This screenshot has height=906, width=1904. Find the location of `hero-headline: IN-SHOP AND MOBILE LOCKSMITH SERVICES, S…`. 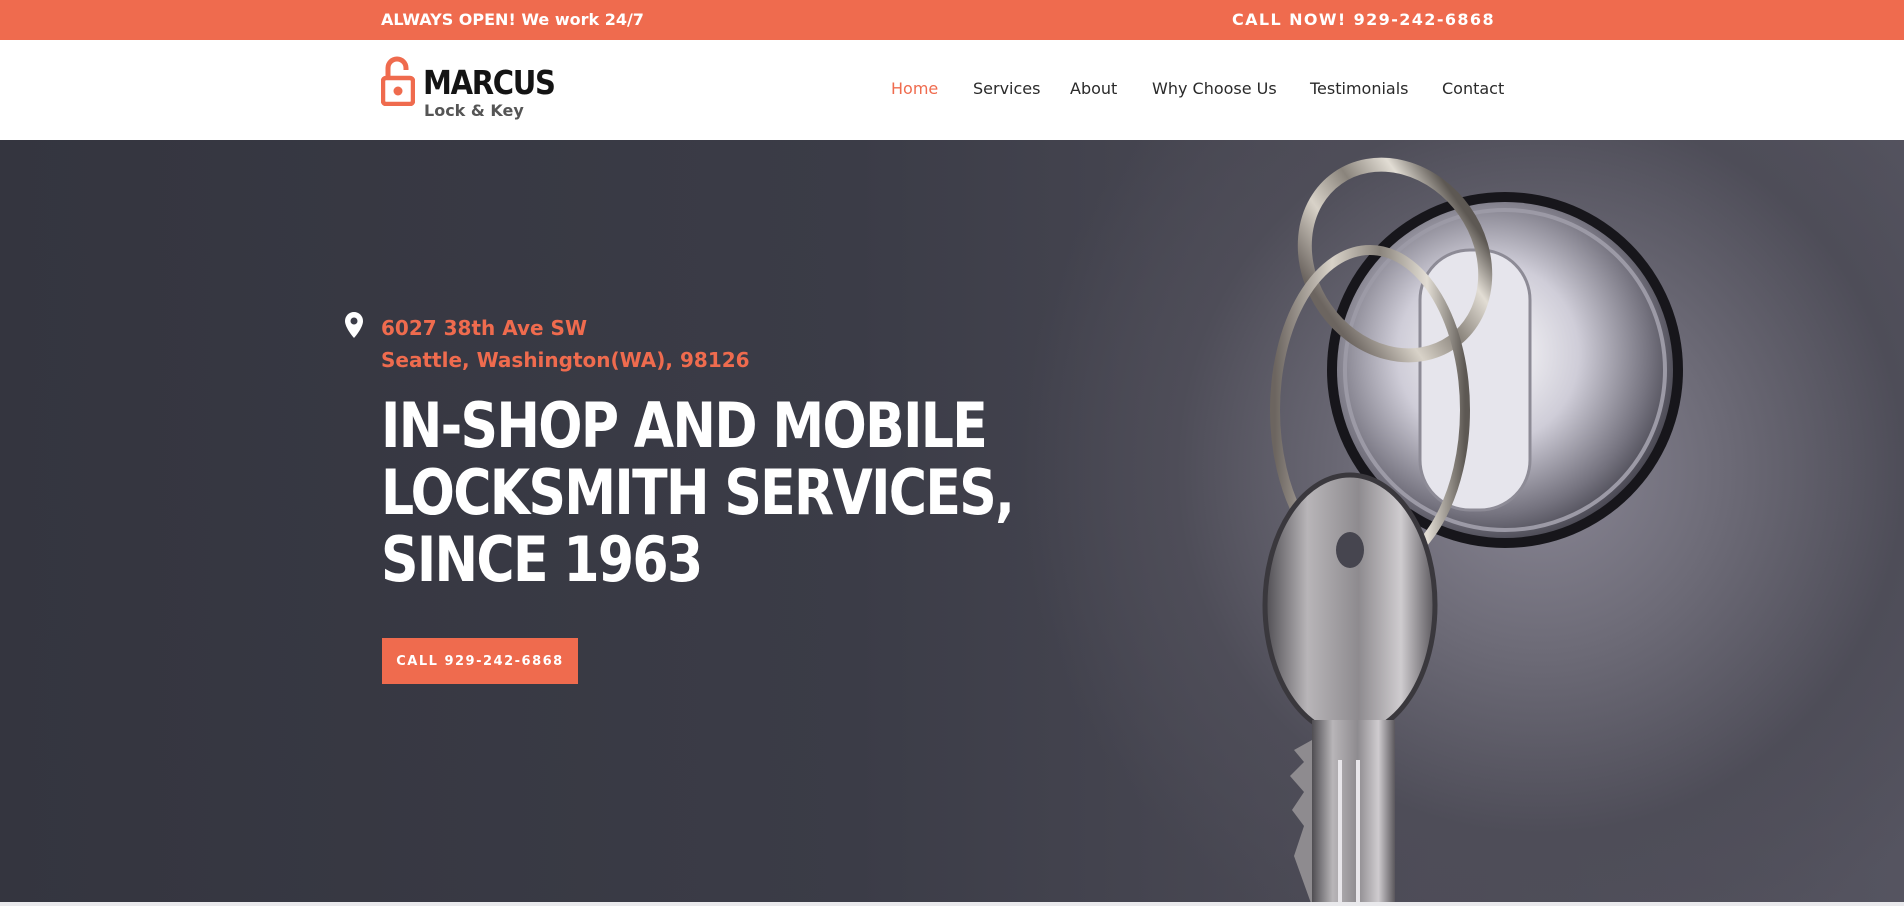

hero-headline: IN-SHOP AND MOBILE LOCKSMITH SERVICES, S… is located at coordinates (698, 492).